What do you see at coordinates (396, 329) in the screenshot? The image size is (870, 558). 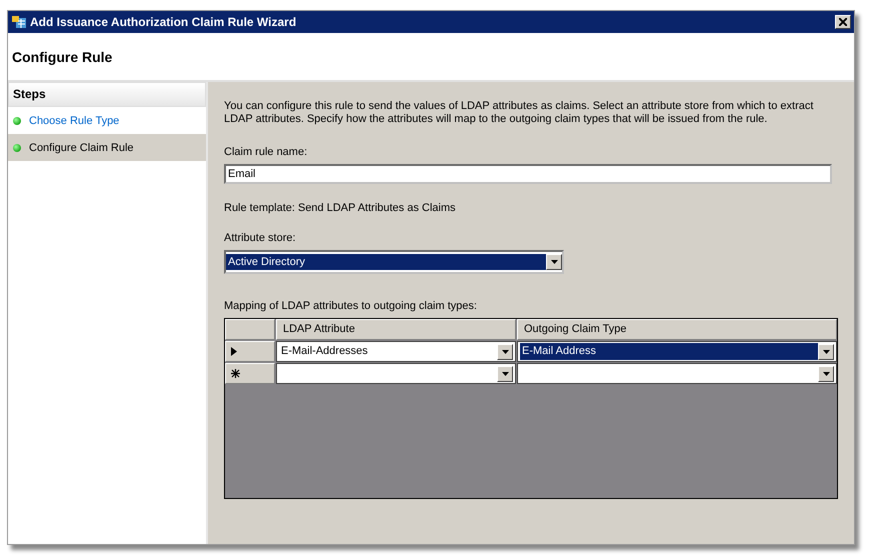 I see `column-header: LDAP Attribute` at bounding box center [396, 329].